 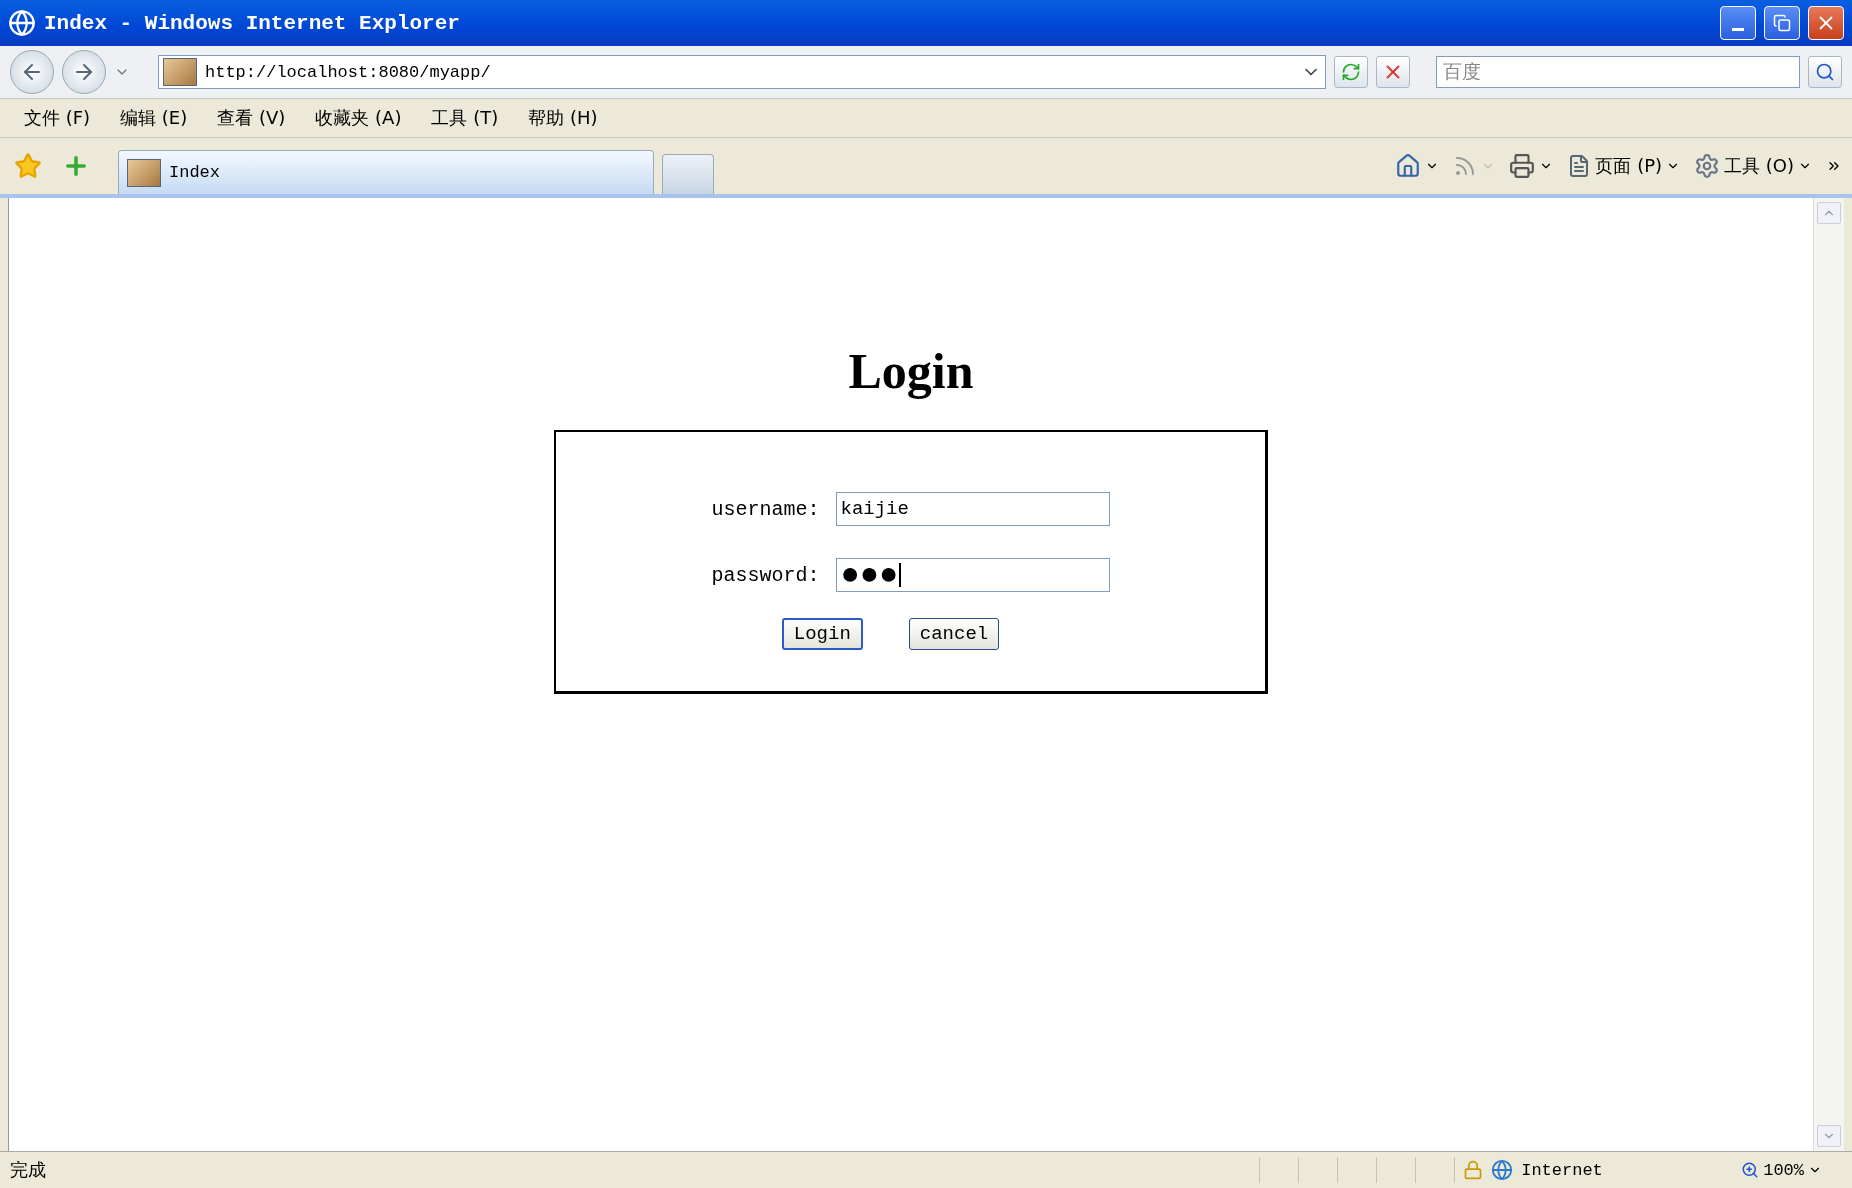 What do you see at coordinates (251, 118) in the screenshot?
I see `menu-item: 查看 (V)` at bounding box center [251, 118].